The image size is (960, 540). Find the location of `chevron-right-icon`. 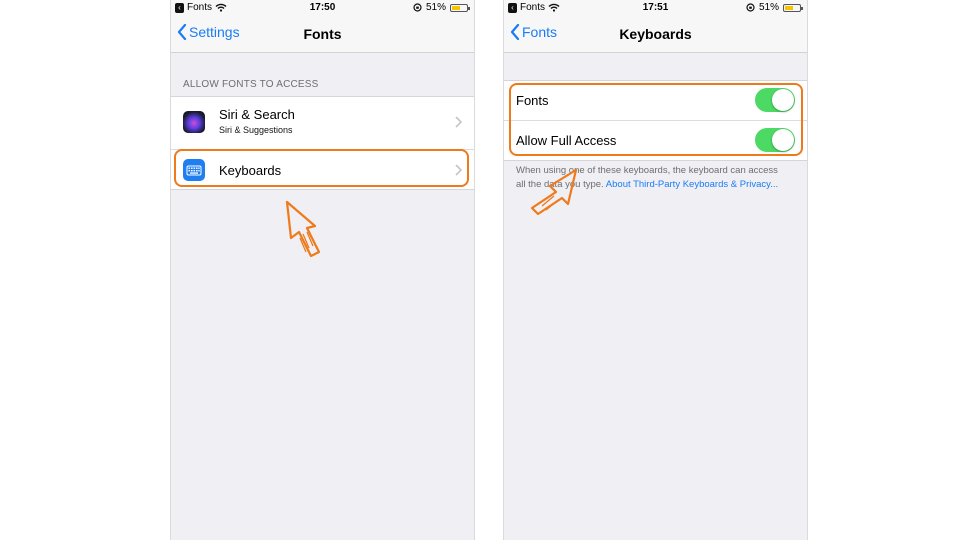

chevron-right-icon is located at coordinates (458, 122).